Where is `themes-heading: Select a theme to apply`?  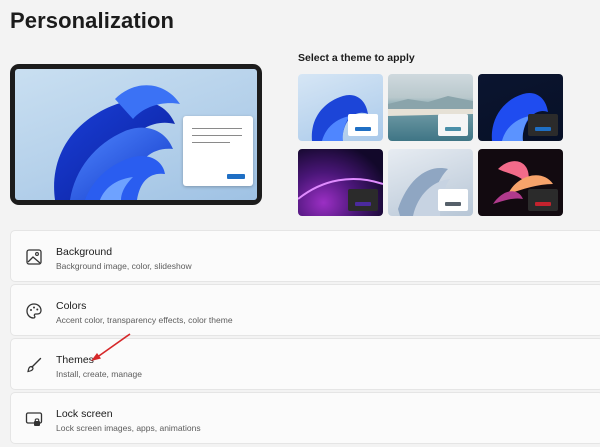 themes-heading: Select a theme to apply is located at coordinates (356, 58).